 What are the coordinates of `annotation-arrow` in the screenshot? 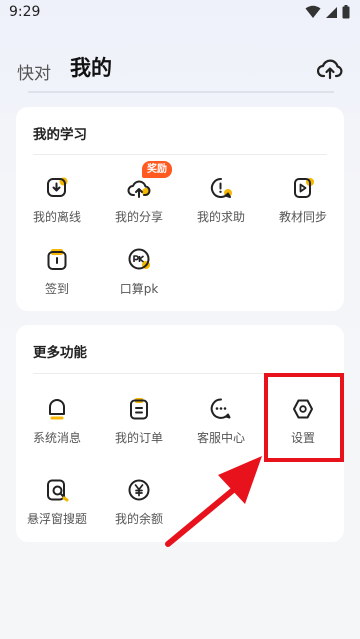 It's located at (213, 501).